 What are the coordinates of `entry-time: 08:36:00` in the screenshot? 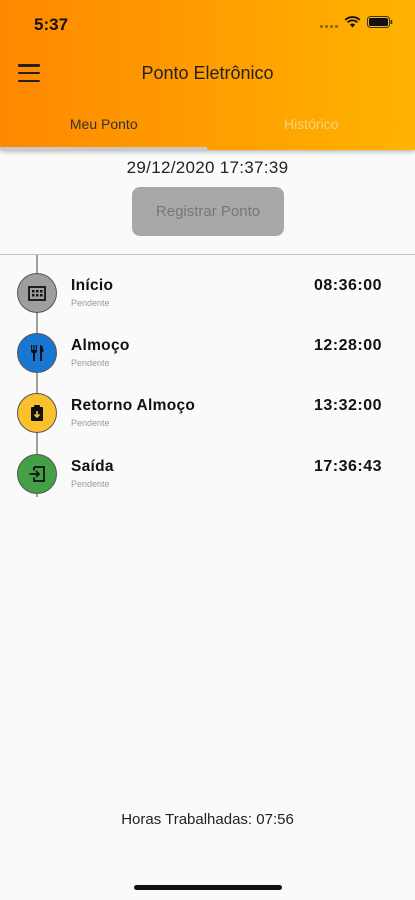 It's located at (347, 285).